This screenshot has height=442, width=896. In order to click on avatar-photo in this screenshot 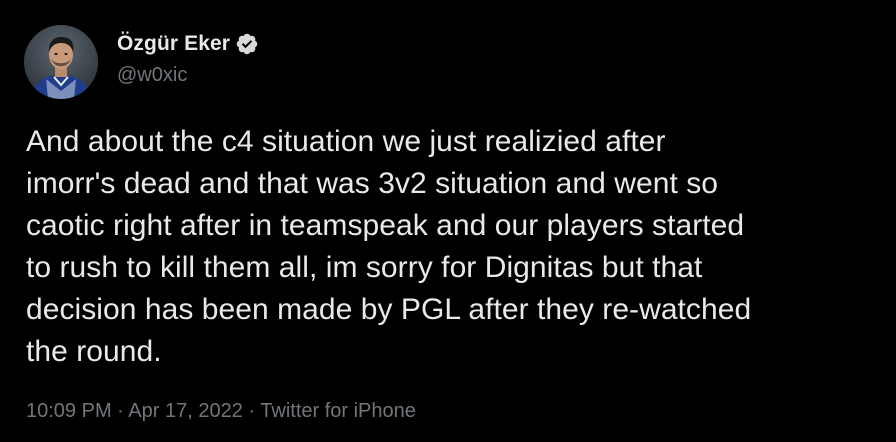, I will do `click(61, 62)`.